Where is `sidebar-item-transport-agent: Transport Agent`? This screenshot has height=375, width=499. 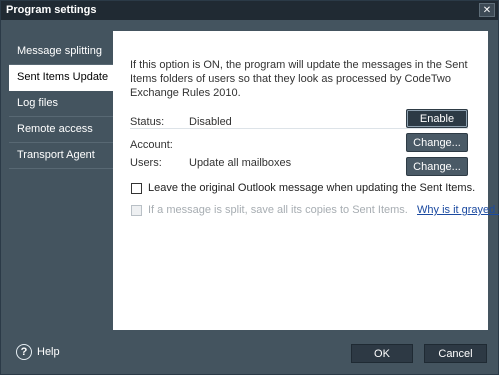 sidebar-item-transport-agent: Transport Agent is located at coordinates (61, 156).